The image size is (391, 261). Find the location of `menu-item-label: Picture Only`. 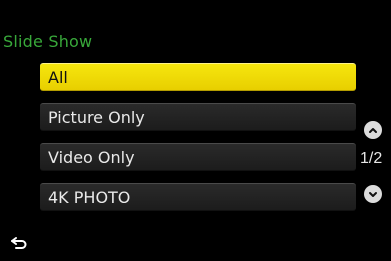

menu-item-label: Picture Only is located at coordinates (96, 117).